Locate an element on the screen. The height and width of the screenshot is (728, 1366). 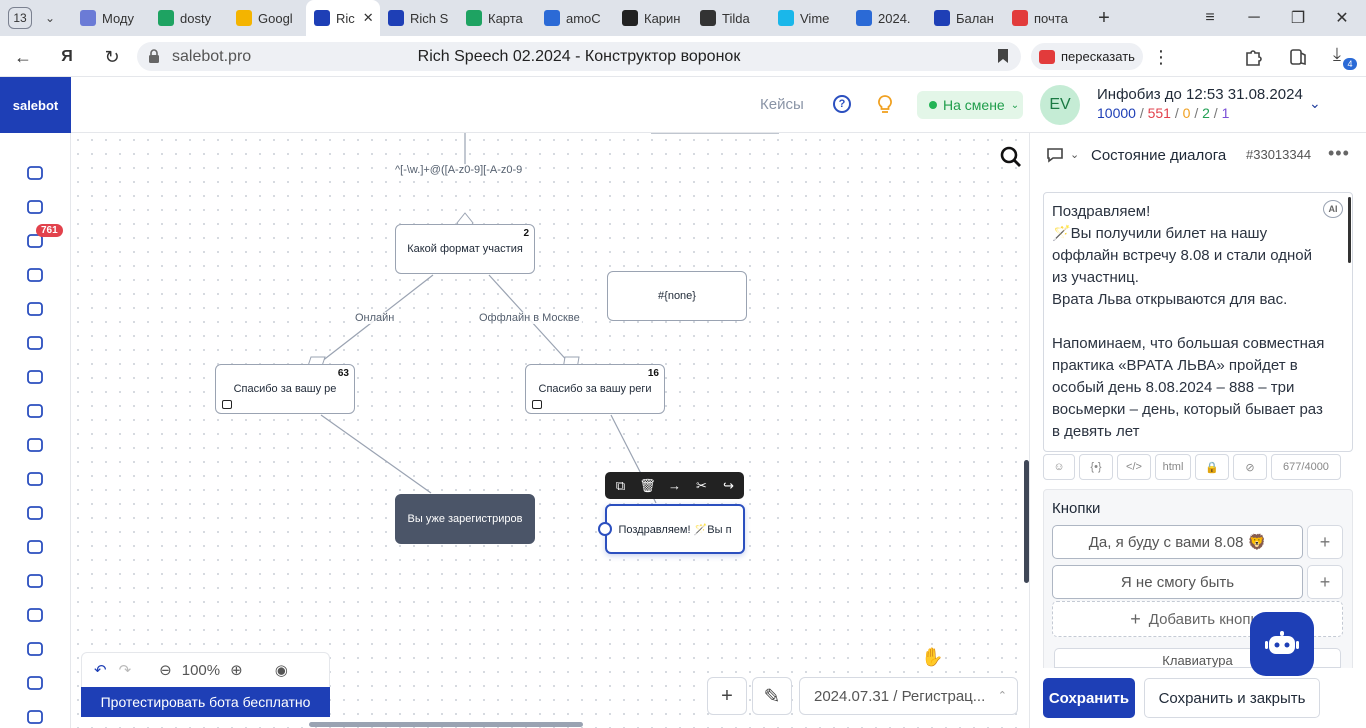
browser-tab: почта is located at coordinates (1043, 18).